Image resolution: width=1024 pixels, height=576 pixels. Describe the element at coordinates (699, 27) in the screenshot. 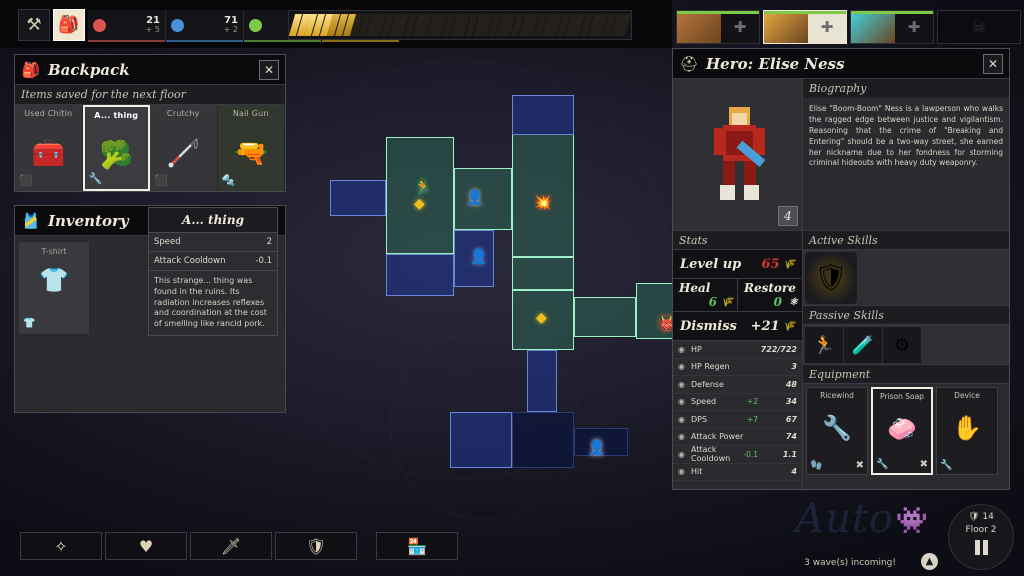

I see `portrait-face` at that location.